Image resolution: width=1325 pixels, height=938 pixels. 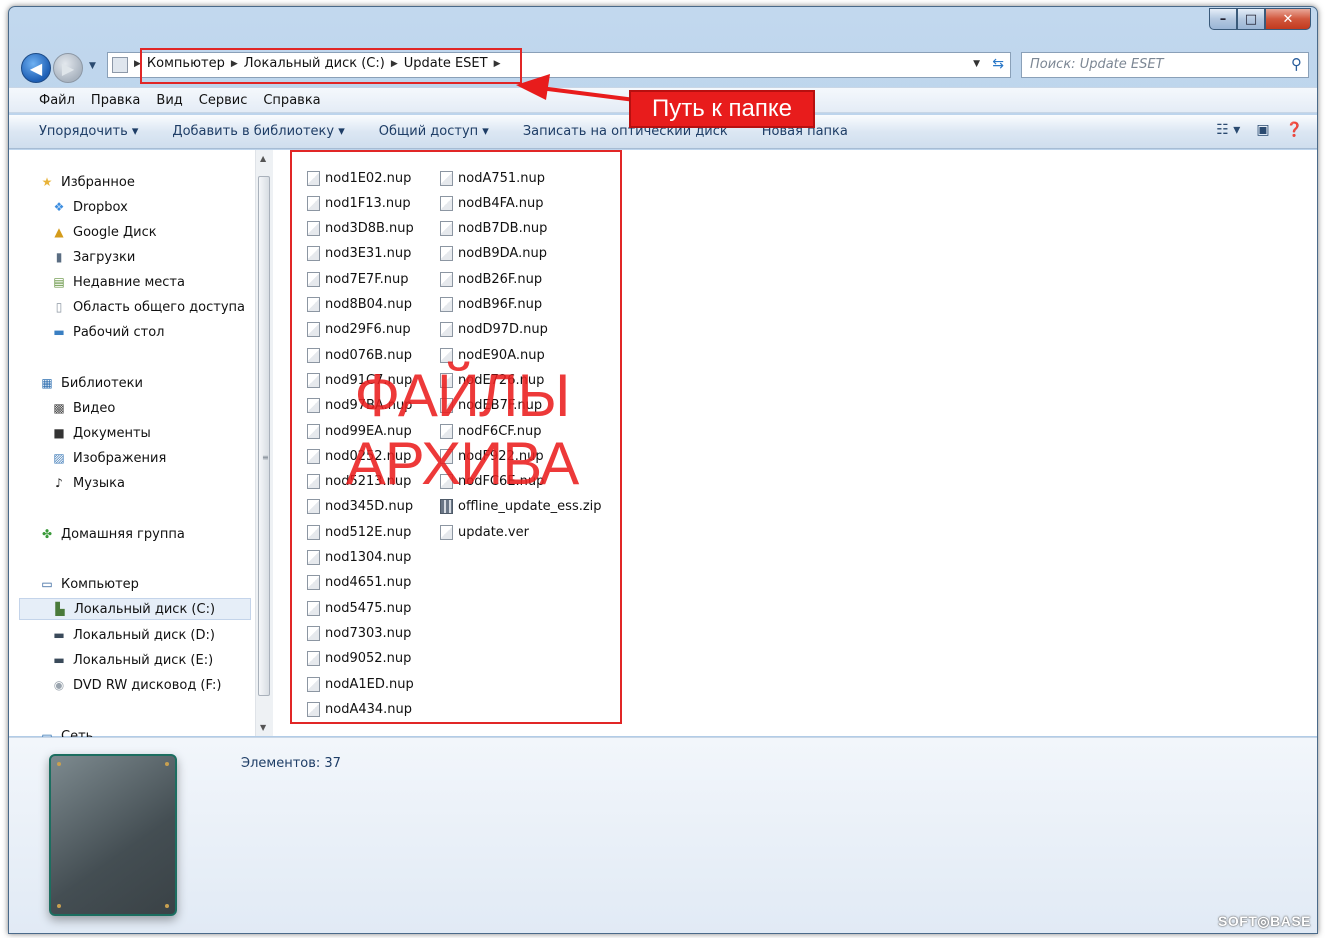 I want to click on watermark-logo: SOFT◎BASE, so click(x=1264, y=921).